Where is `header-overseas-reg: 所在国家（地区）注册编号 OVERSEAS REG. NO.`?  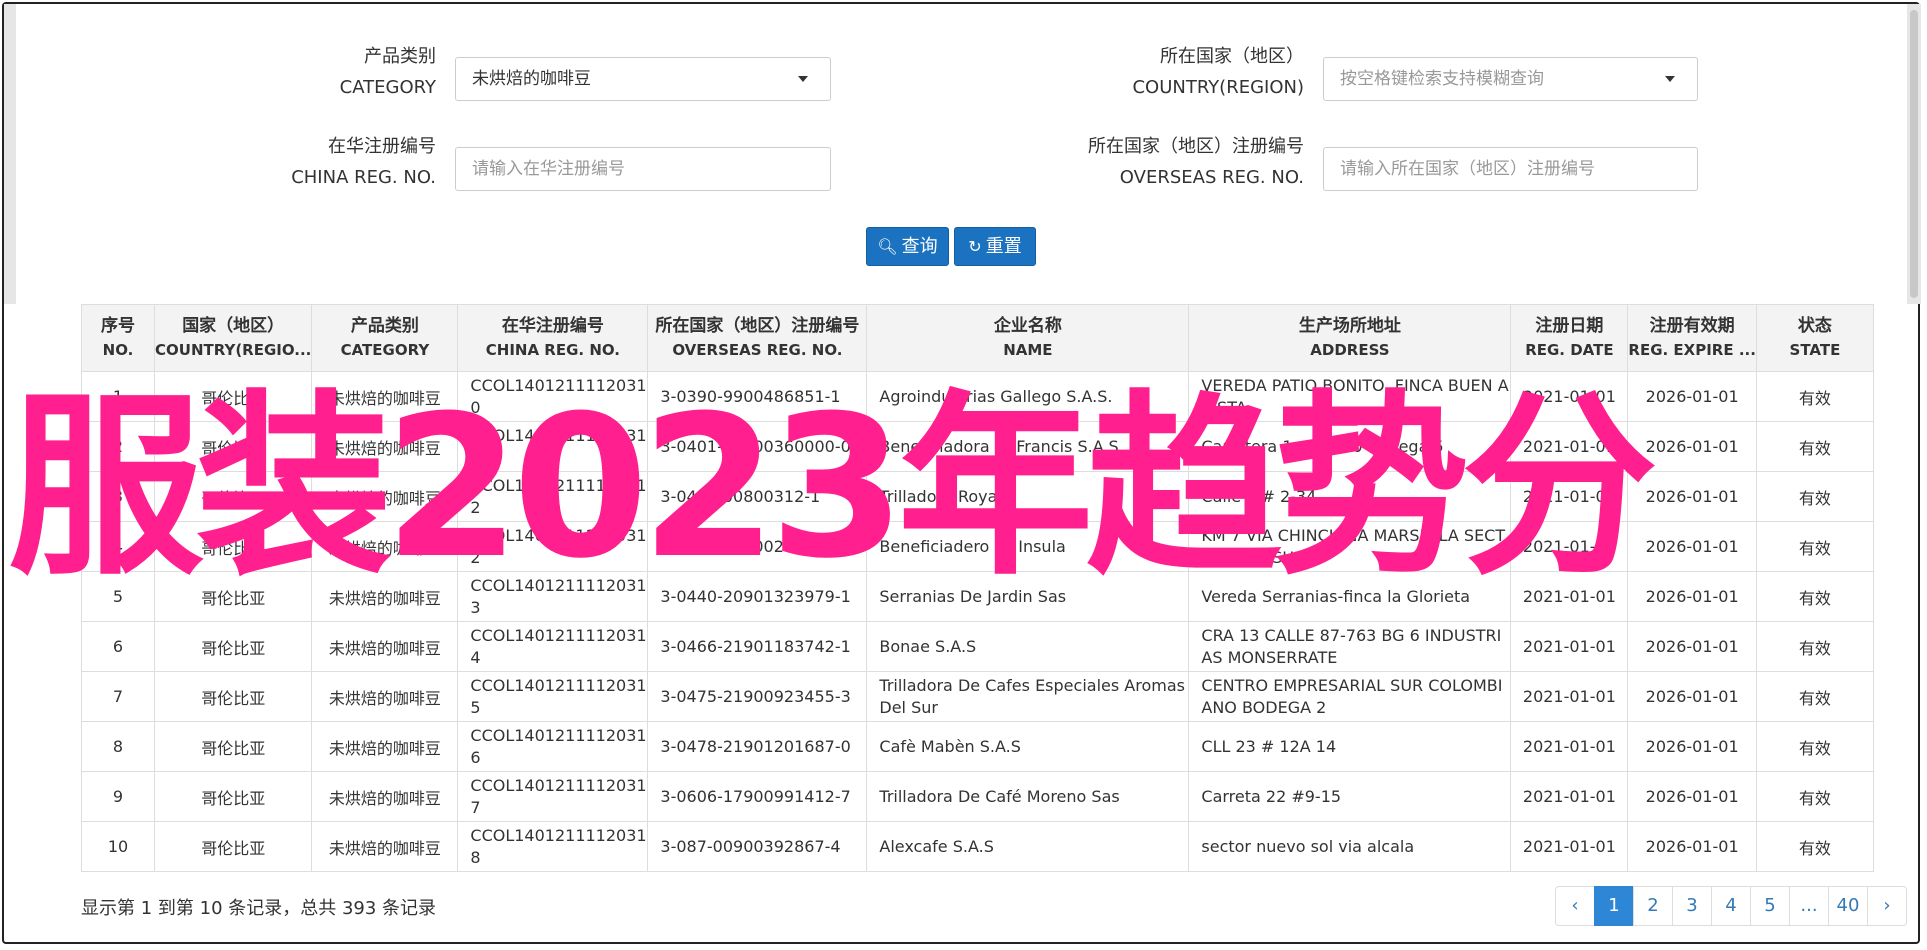 header-overseas-reg: 所在国家（地区）注册编号 OVERSEAS REG. NO. is located at coordinates (757, 338).